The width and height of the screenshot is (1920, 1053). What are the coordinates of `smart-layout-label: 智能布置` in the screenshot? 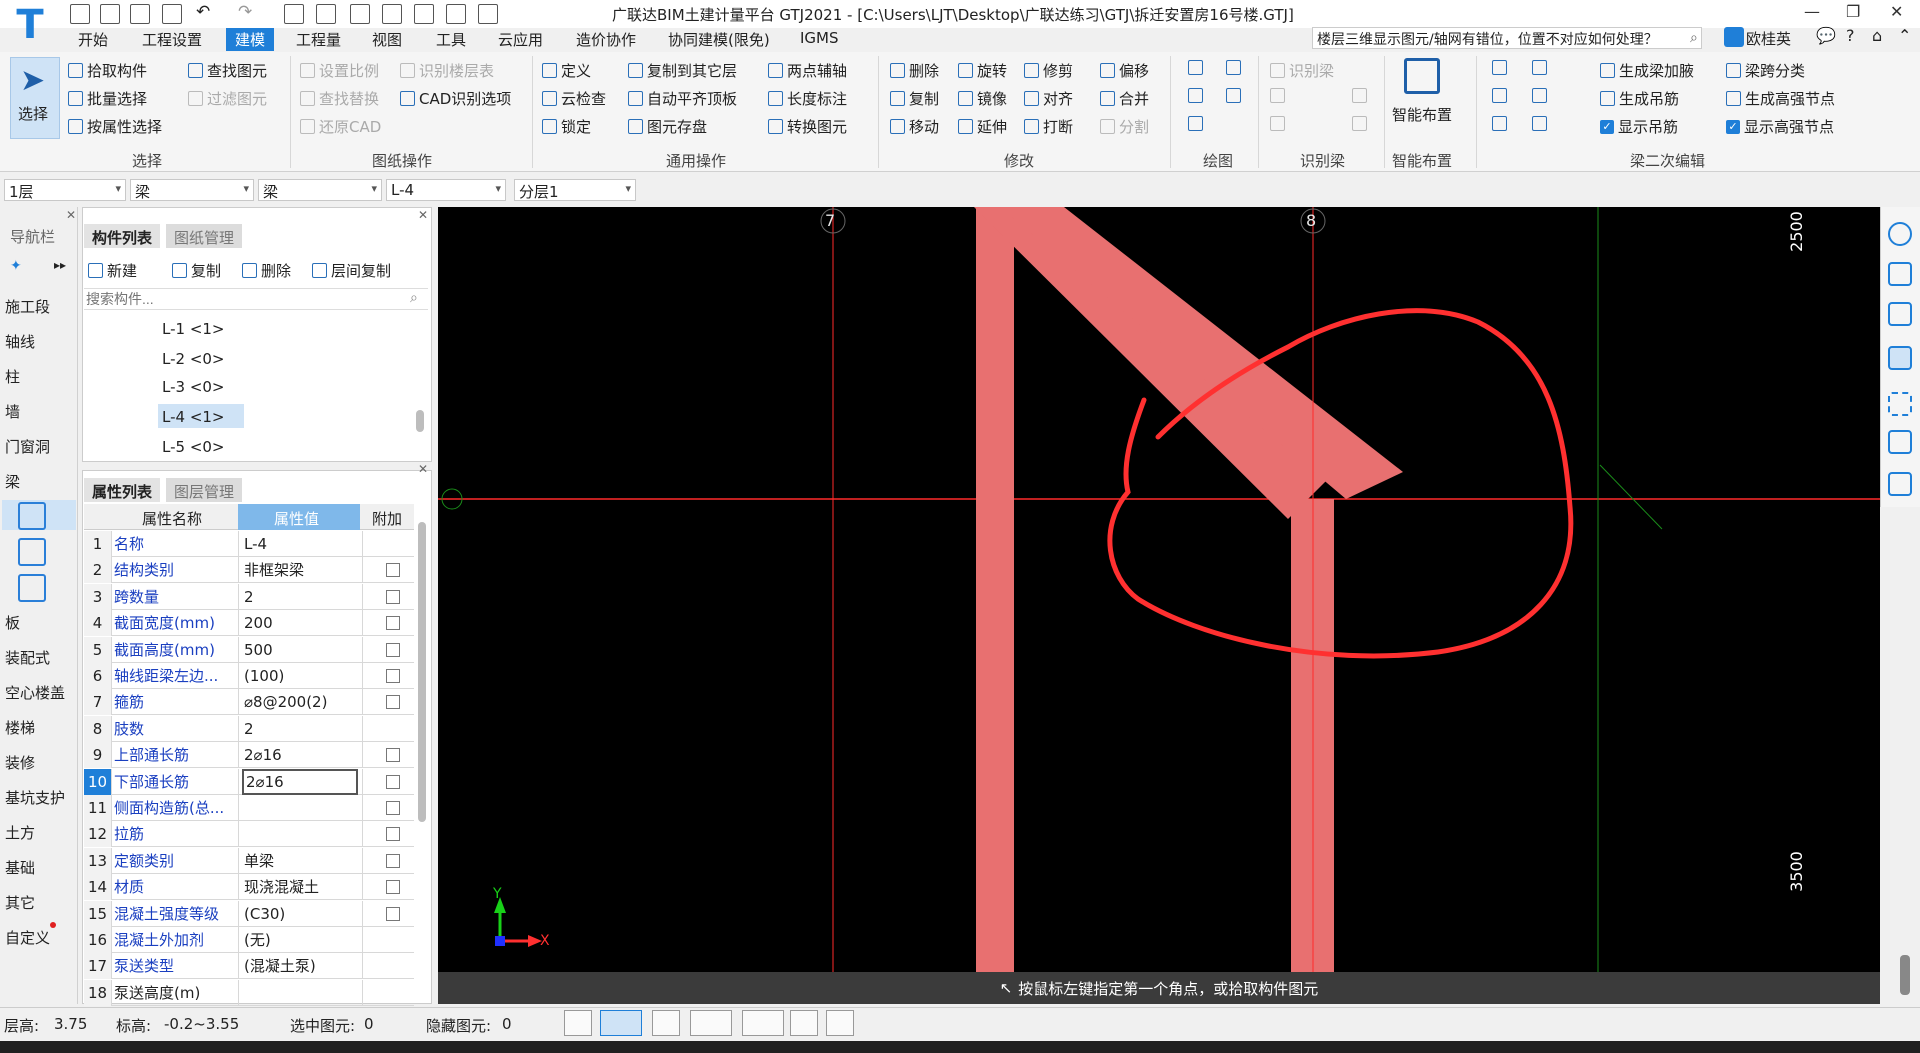 It's located at (1422, 114).